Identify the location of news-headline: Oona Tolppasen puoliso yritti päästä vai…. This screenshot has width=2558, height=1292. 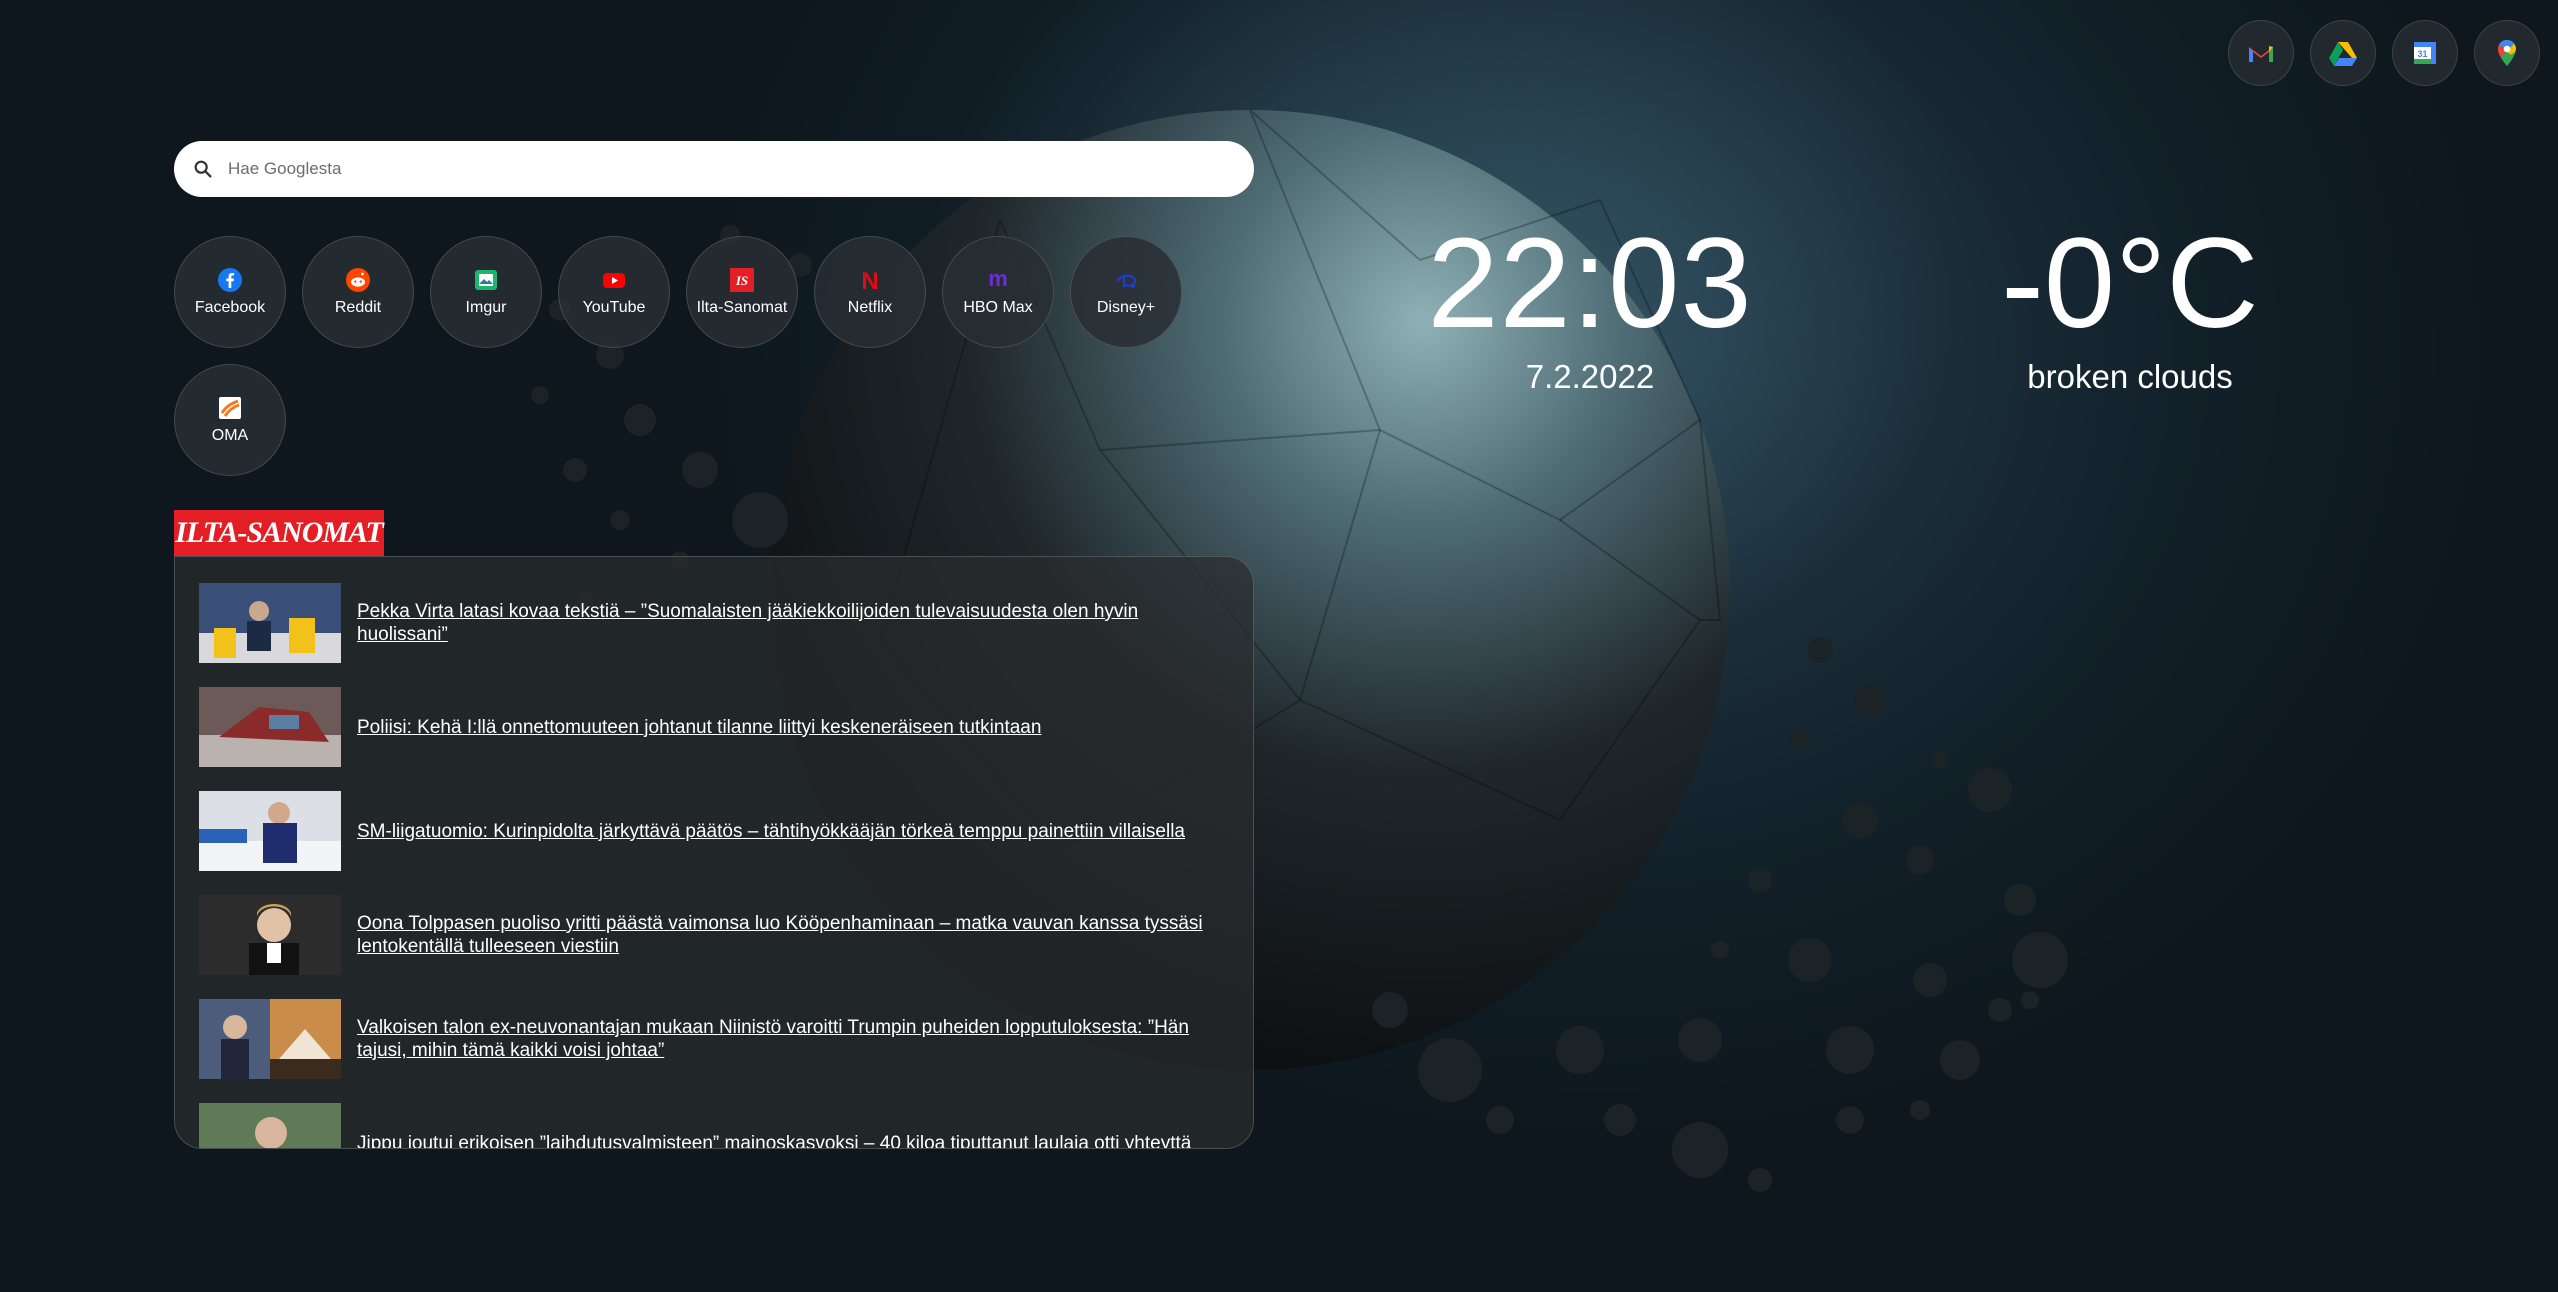
(787, 935).